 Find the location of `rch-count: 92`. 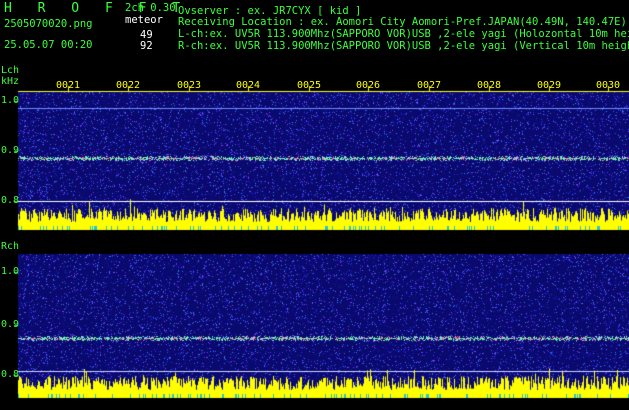

rch-count: 92 is located at coordinates (146, 46).